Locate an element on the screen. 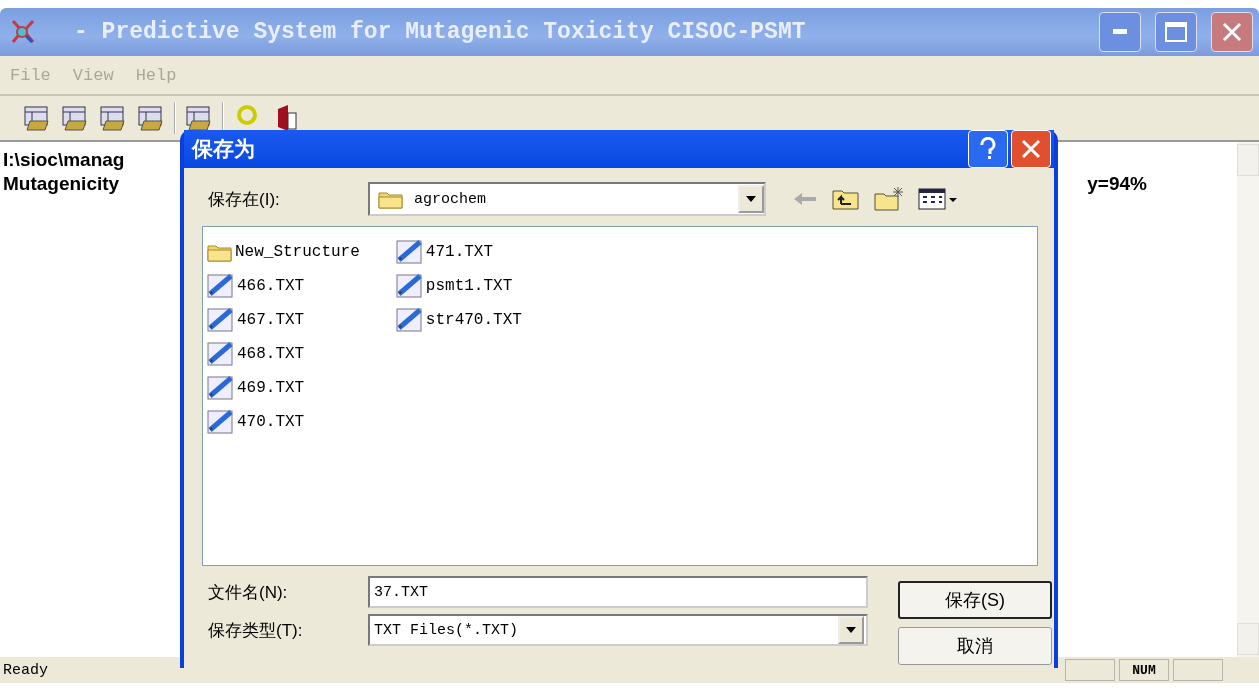 The image size is (1259, 691). status-text: Ready is located at coordinates (26, 670).